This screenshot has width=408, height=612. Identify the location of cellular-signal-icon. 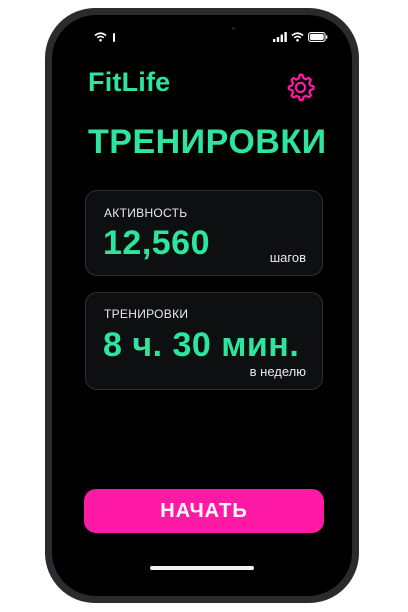
(280, 37).